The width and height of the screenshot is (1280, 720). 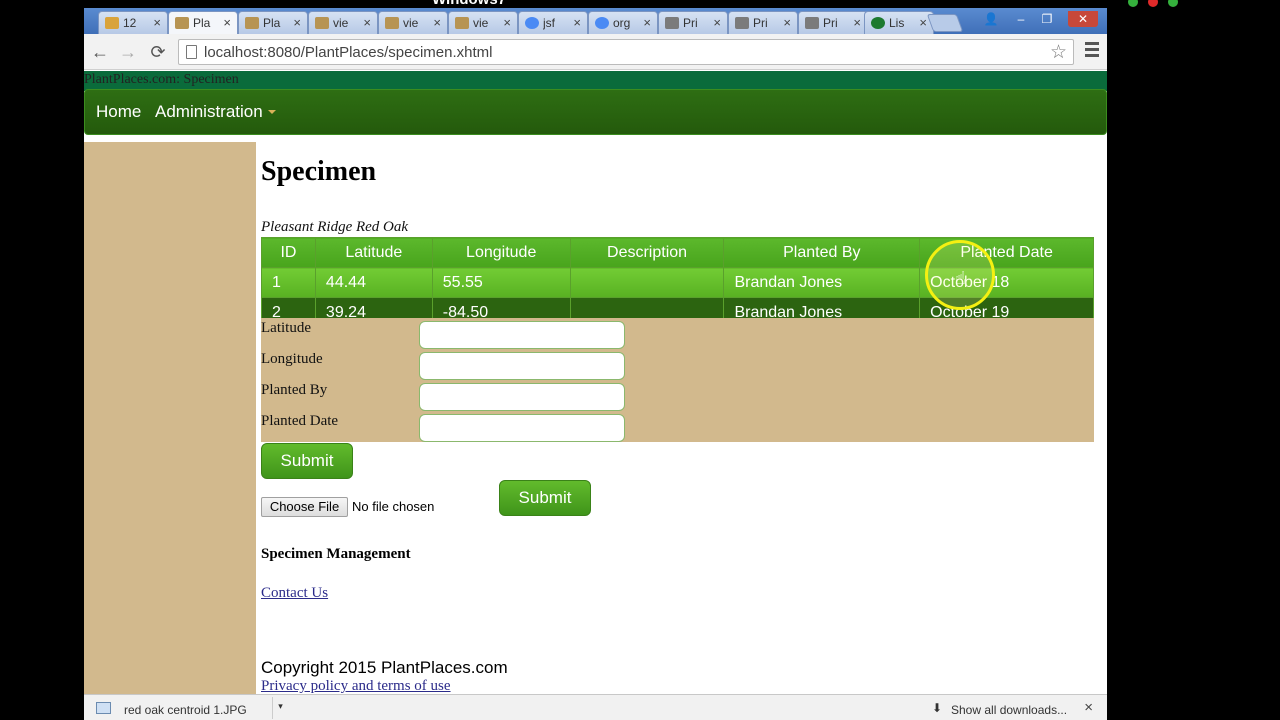 I want to click on p-icon, so click(x=878, y=23).